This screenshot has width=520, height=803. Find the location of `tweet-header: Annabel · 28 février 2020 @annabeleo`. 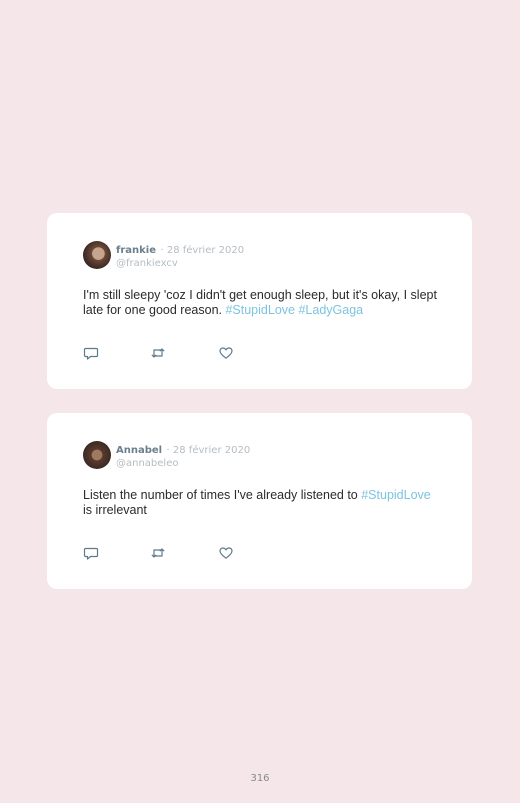

tweet-header: Annabel · 28 février 2020 @annabeleo is located at coordinates (183, 456).